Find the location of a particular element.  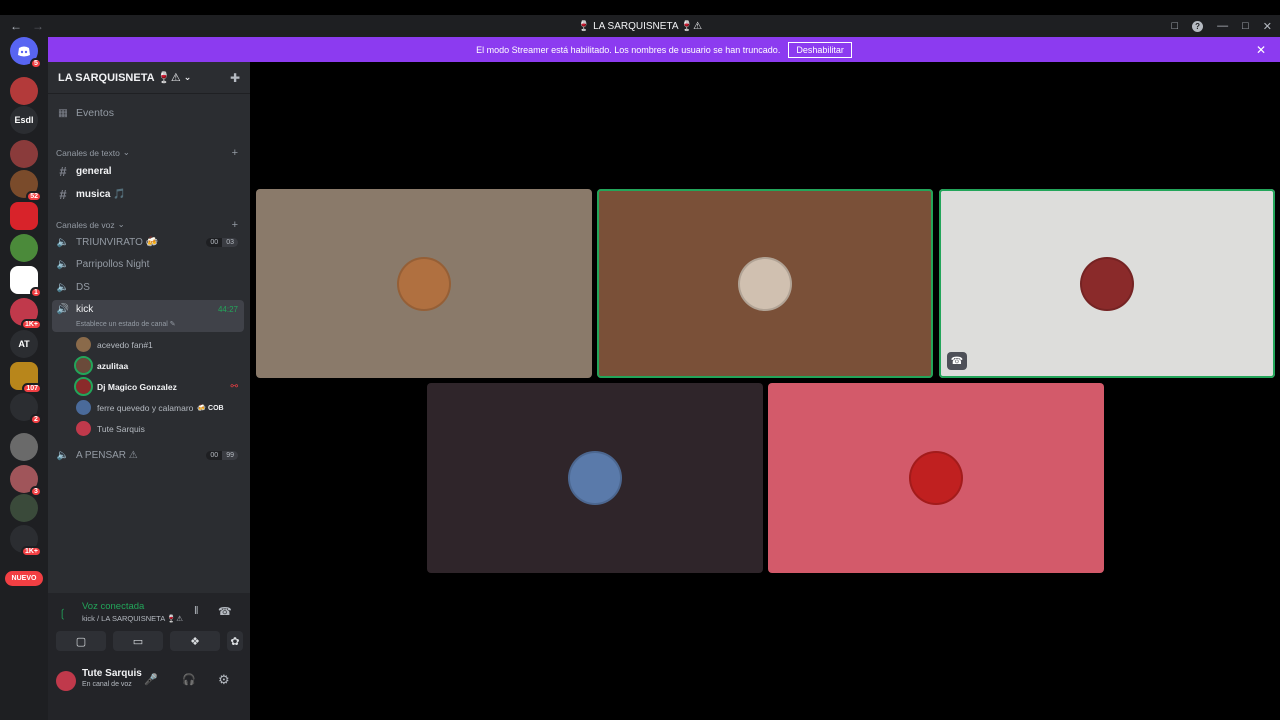

voice-status: Voz conectada is located at coordinates (113, 606).